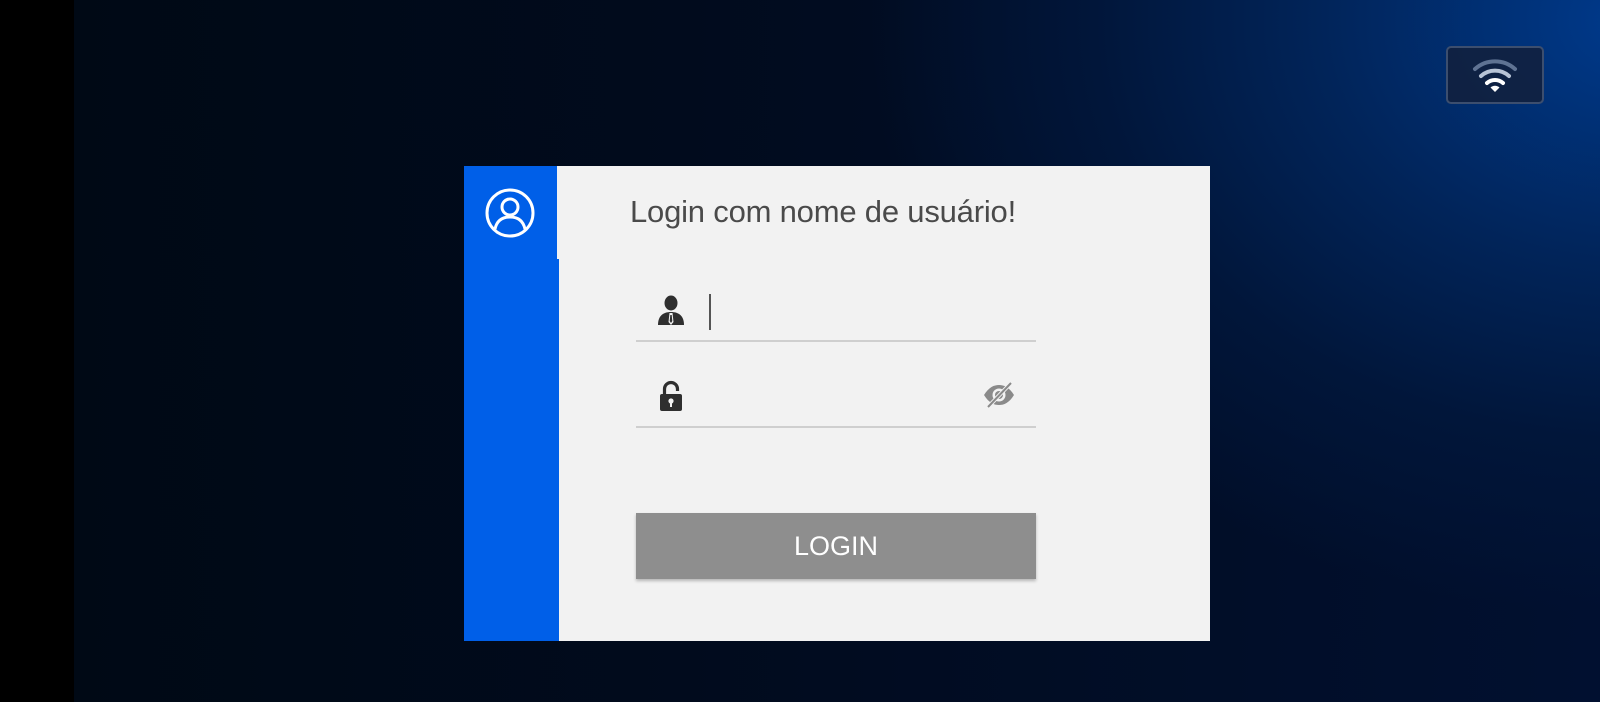 This screenshot has height=702, width=1600. What do you see at coordinates (999, 395) in the screenshot?
I see `eye-off-icon` at bounding box center [999, 395].